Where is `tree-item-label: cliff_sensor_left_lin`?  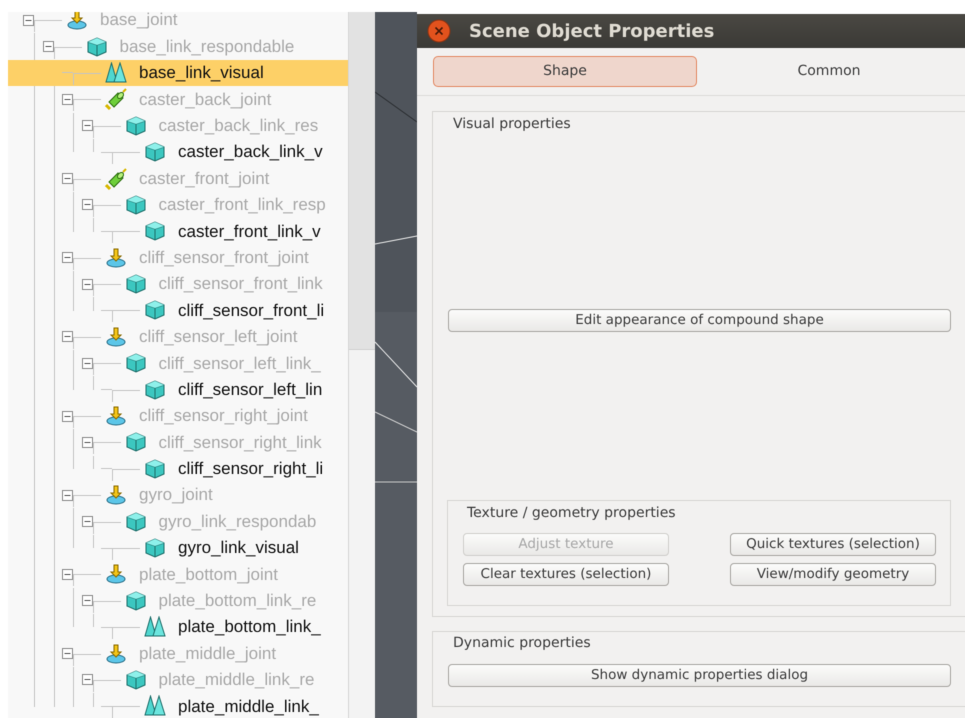 tree-item-label: cliff_sensor_left_lin is located at coordinates (250, 389).